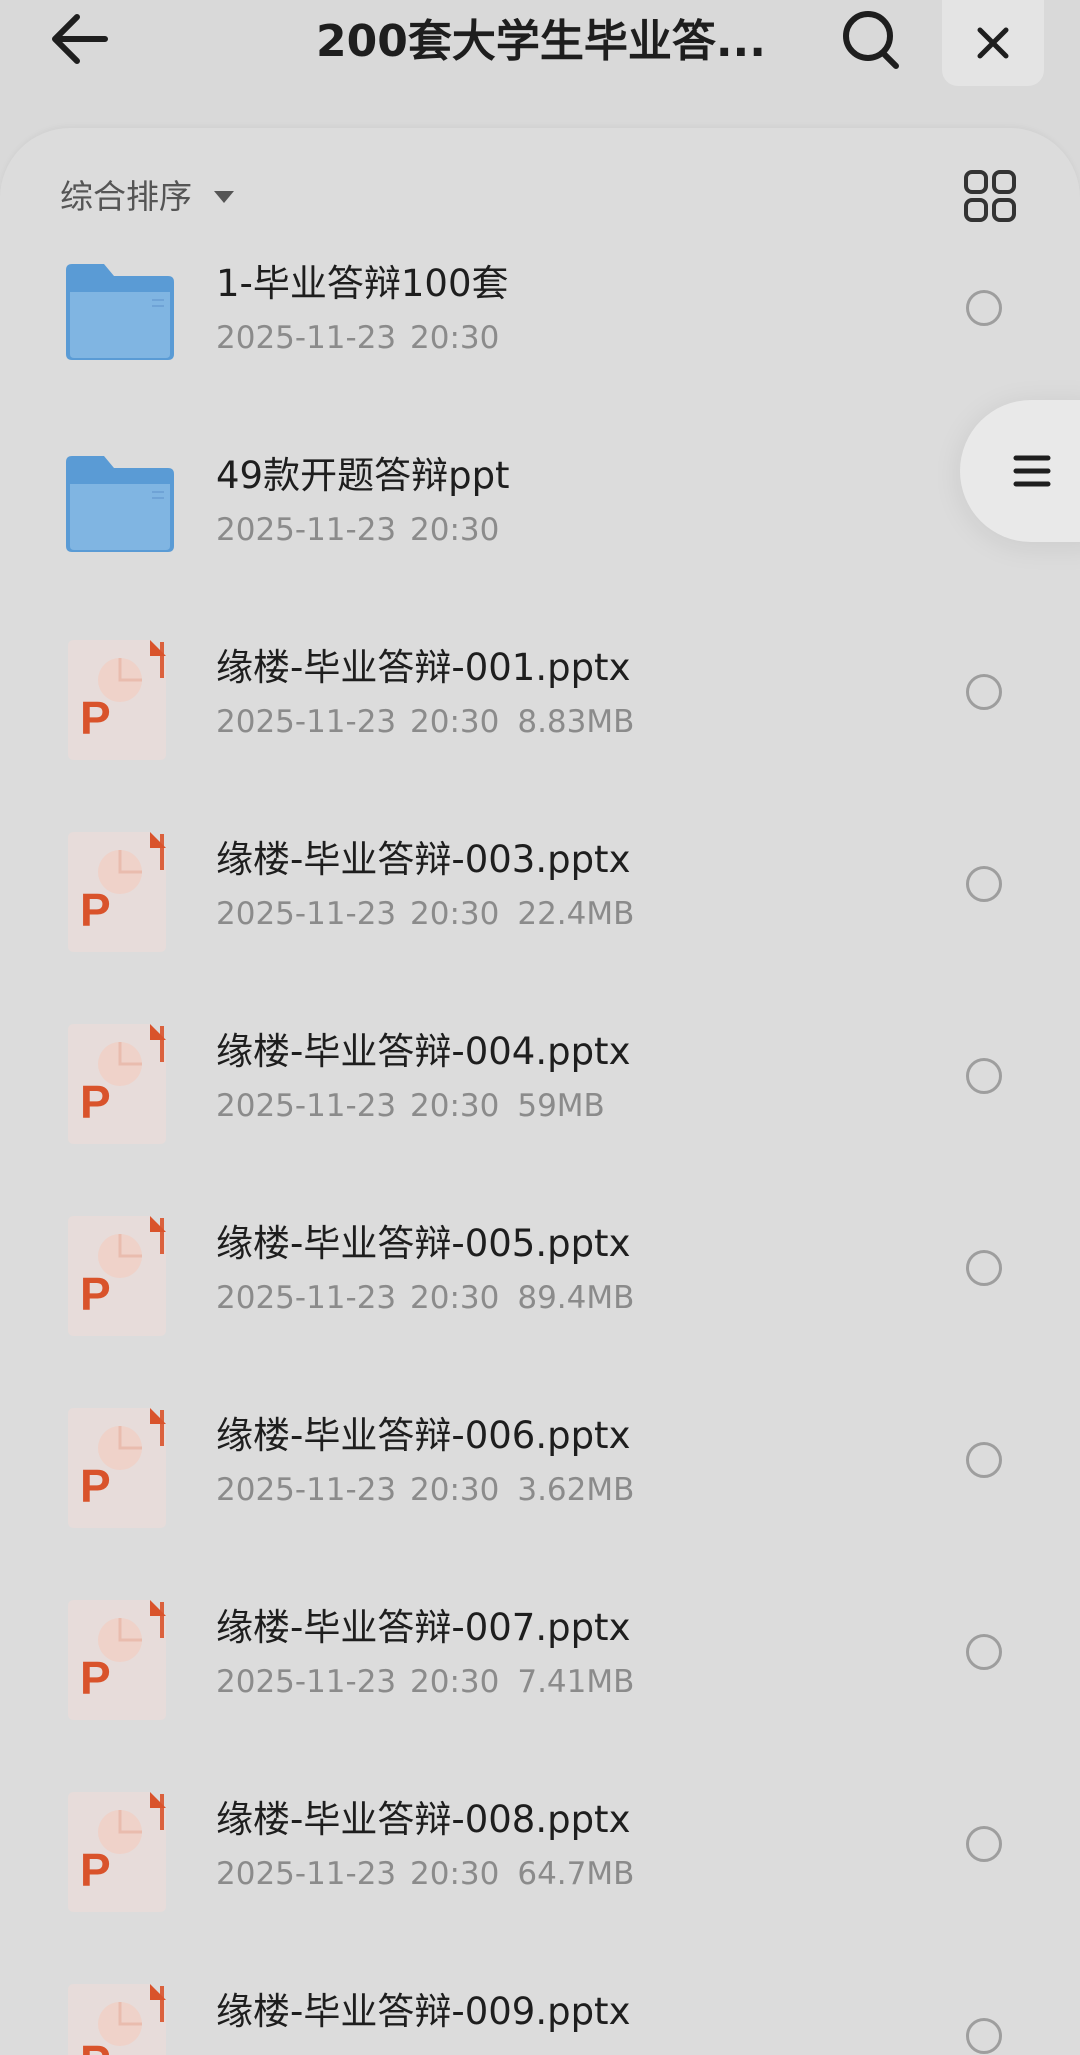  What do you see at coordinates (423, 1435) in the screenshot?
I see `file-name: 缘楼-毕业答辩-006.pptx` at bounding box center [423, 1435].